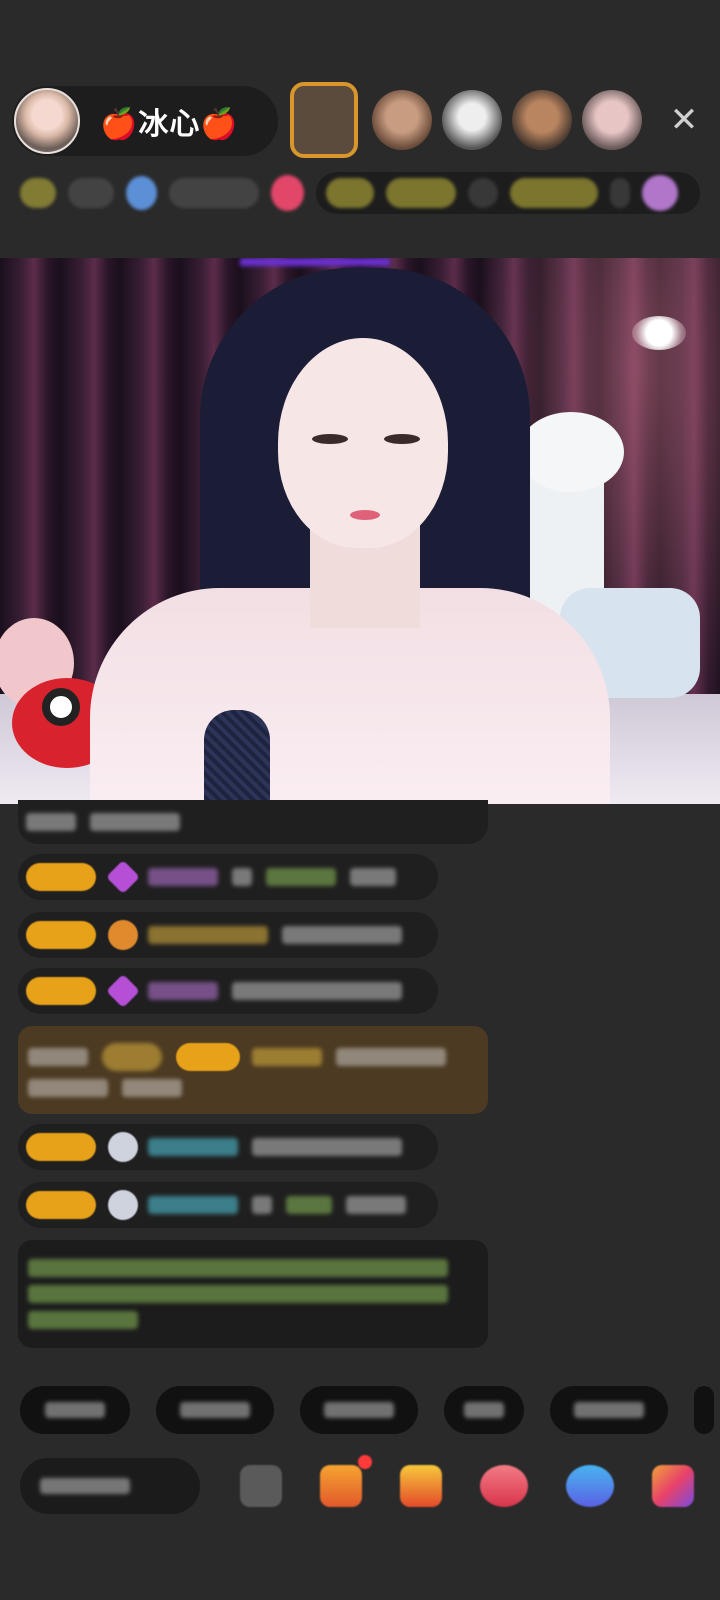 The image size is (720, 1600). I want to click on activity-icon, so click(660, 193).